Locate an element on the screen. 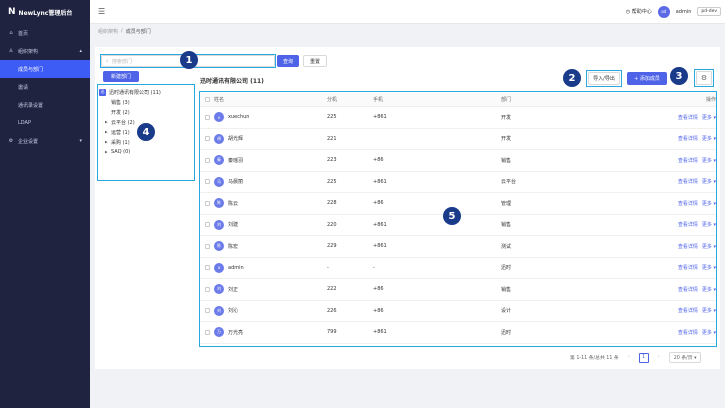 The image size is (725, 408). nav-contact-settings: 通讯录设置 is located at coordinates (45, 105).